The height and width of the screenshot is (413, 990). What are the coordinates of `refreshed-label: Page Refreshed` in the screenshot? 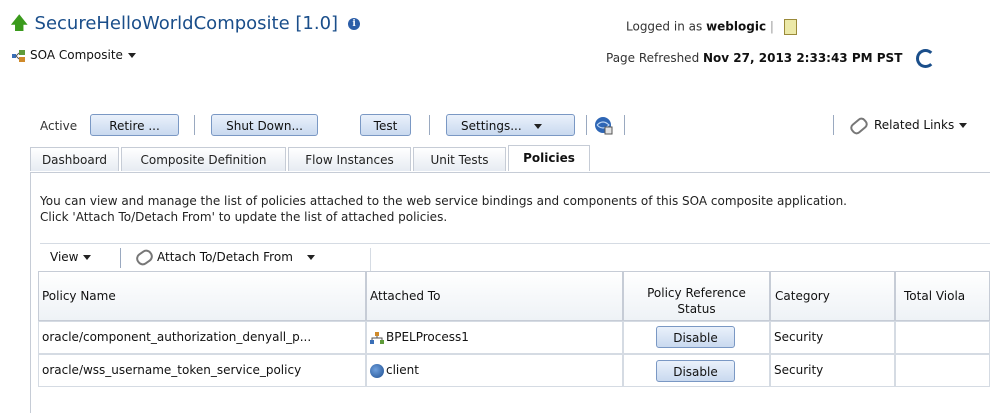 It's located at (653, 58).